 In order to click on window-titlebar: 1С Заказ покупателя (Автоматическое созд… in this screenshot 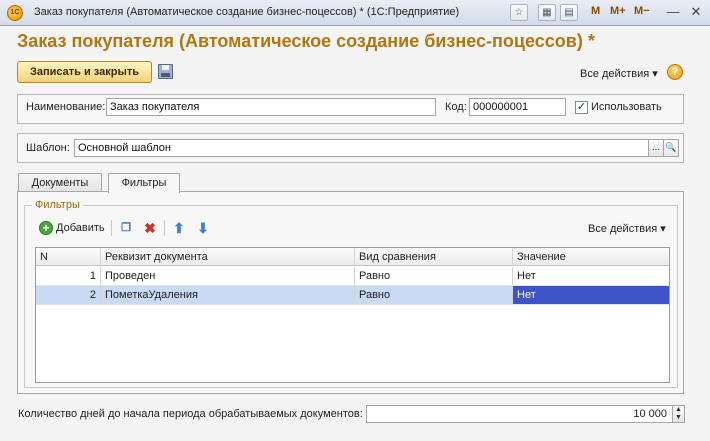, I will do `click(355, 13)`.